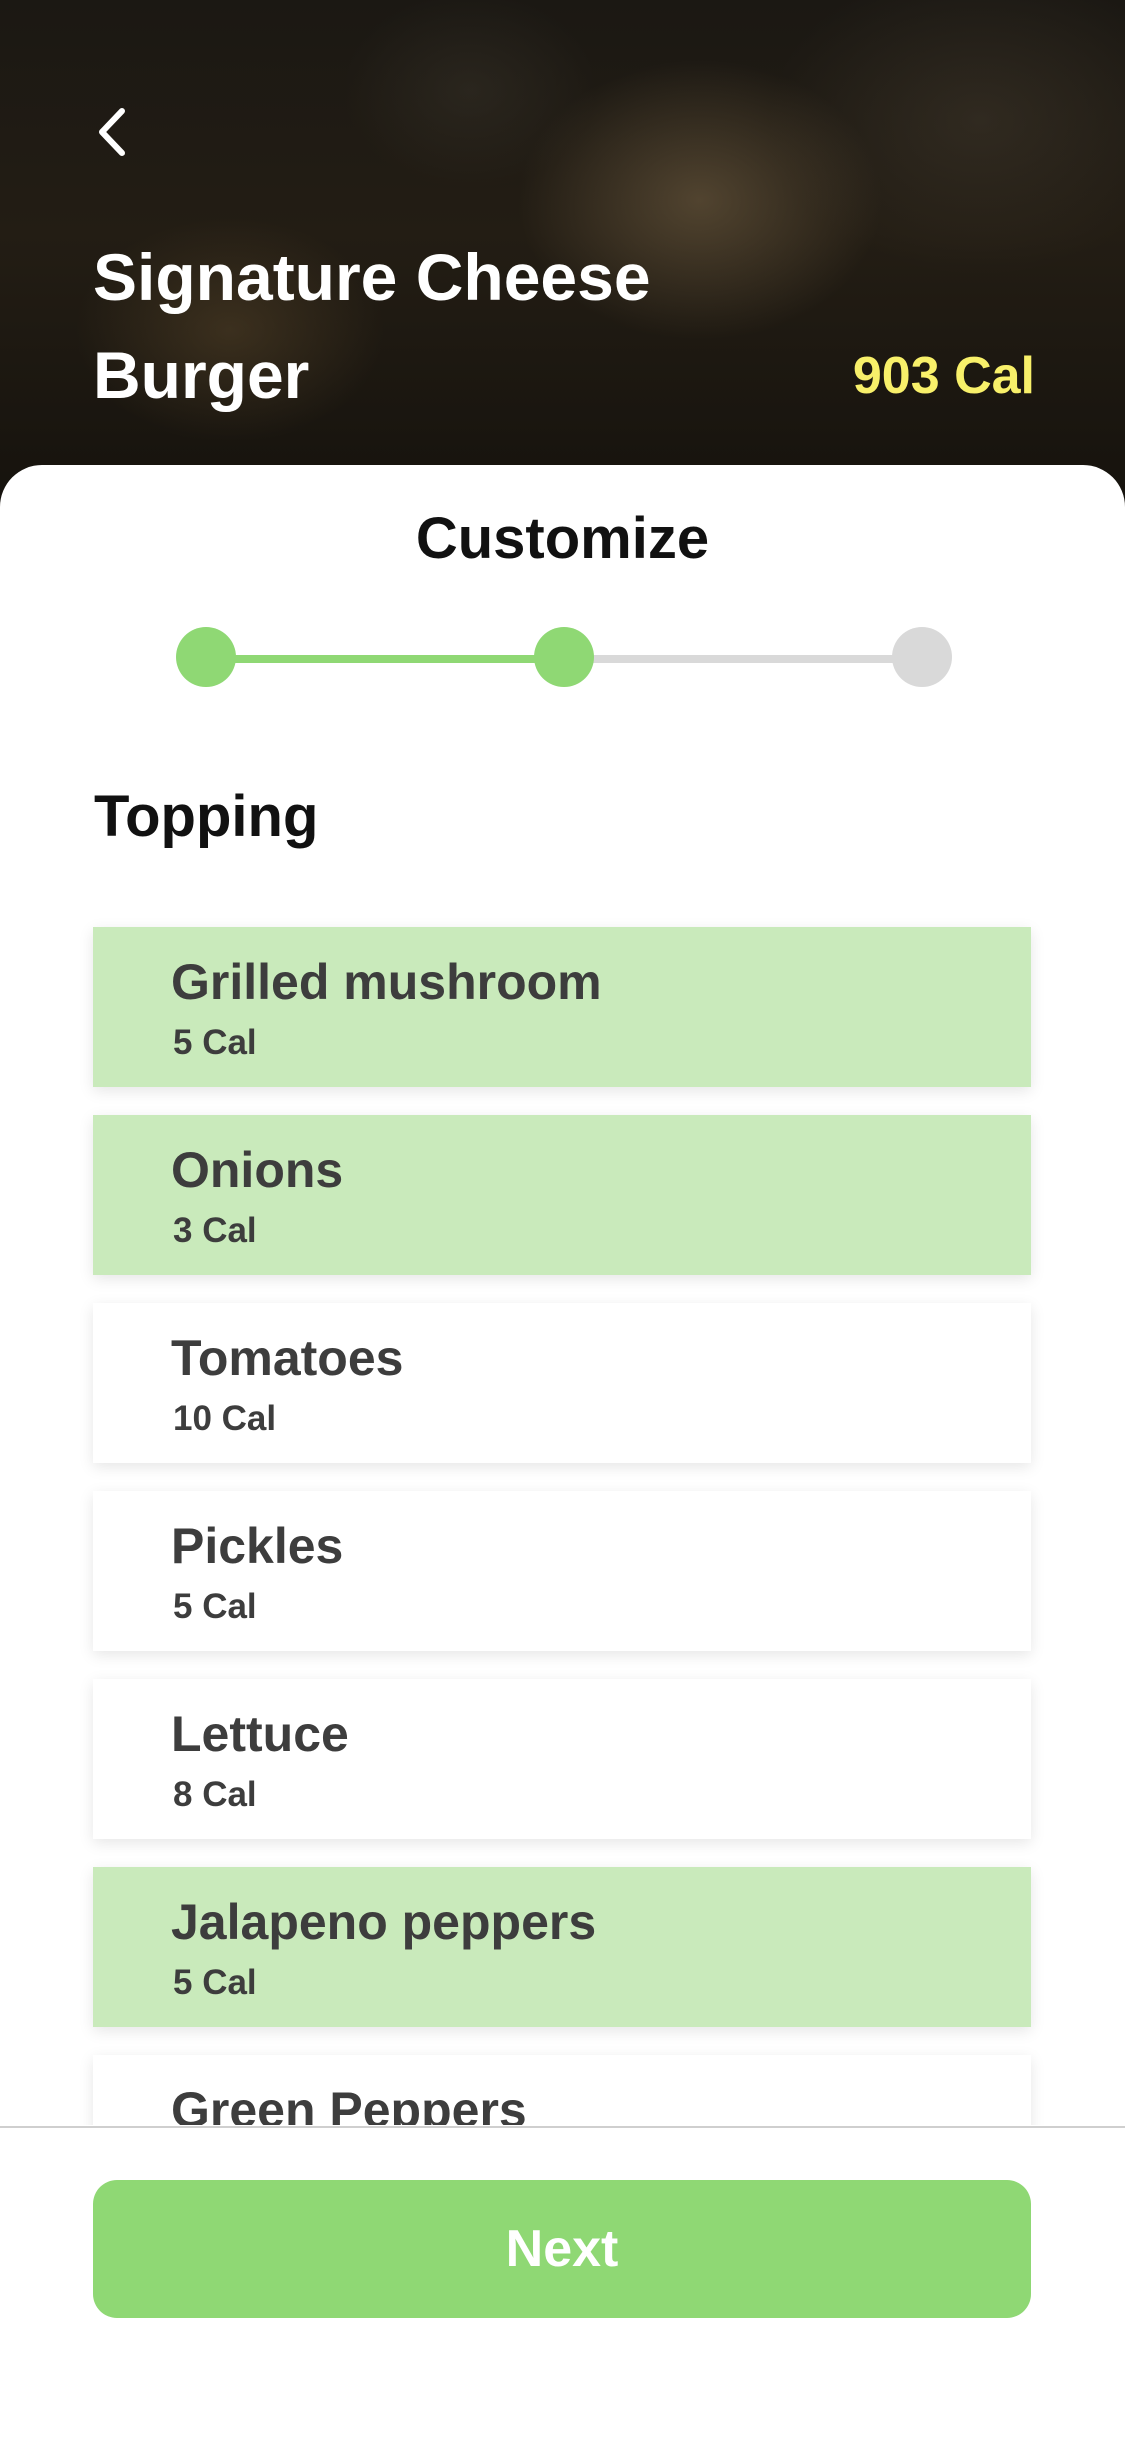 This screenshot has width=1125, height=2438. What do you see at coordinates (257, 1546) in the screenshot?
I see `topping-name: Pickles` at bounding box center [257, 1546].